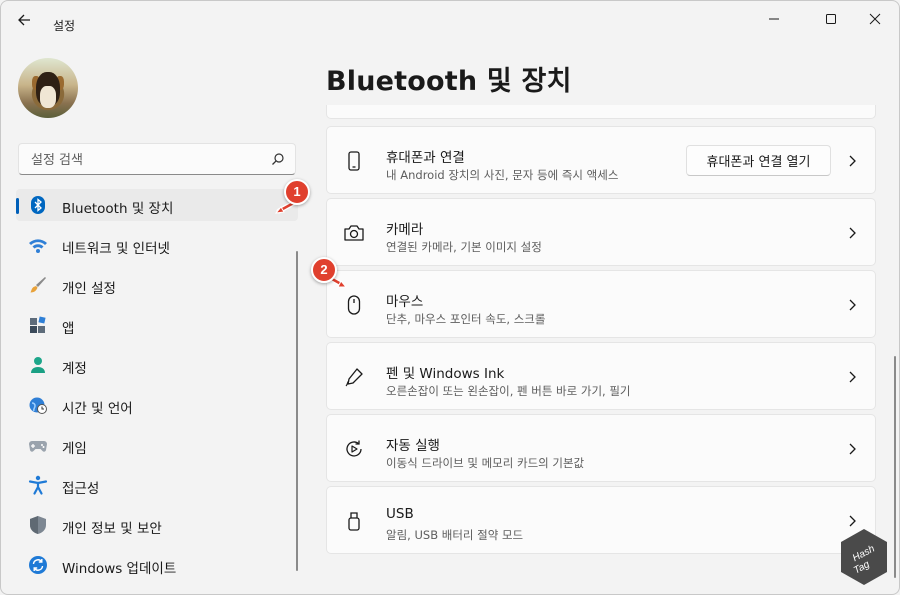  Describe the element at coordinates (601, 112) in the screenshot. I see `card-partial` at that location.